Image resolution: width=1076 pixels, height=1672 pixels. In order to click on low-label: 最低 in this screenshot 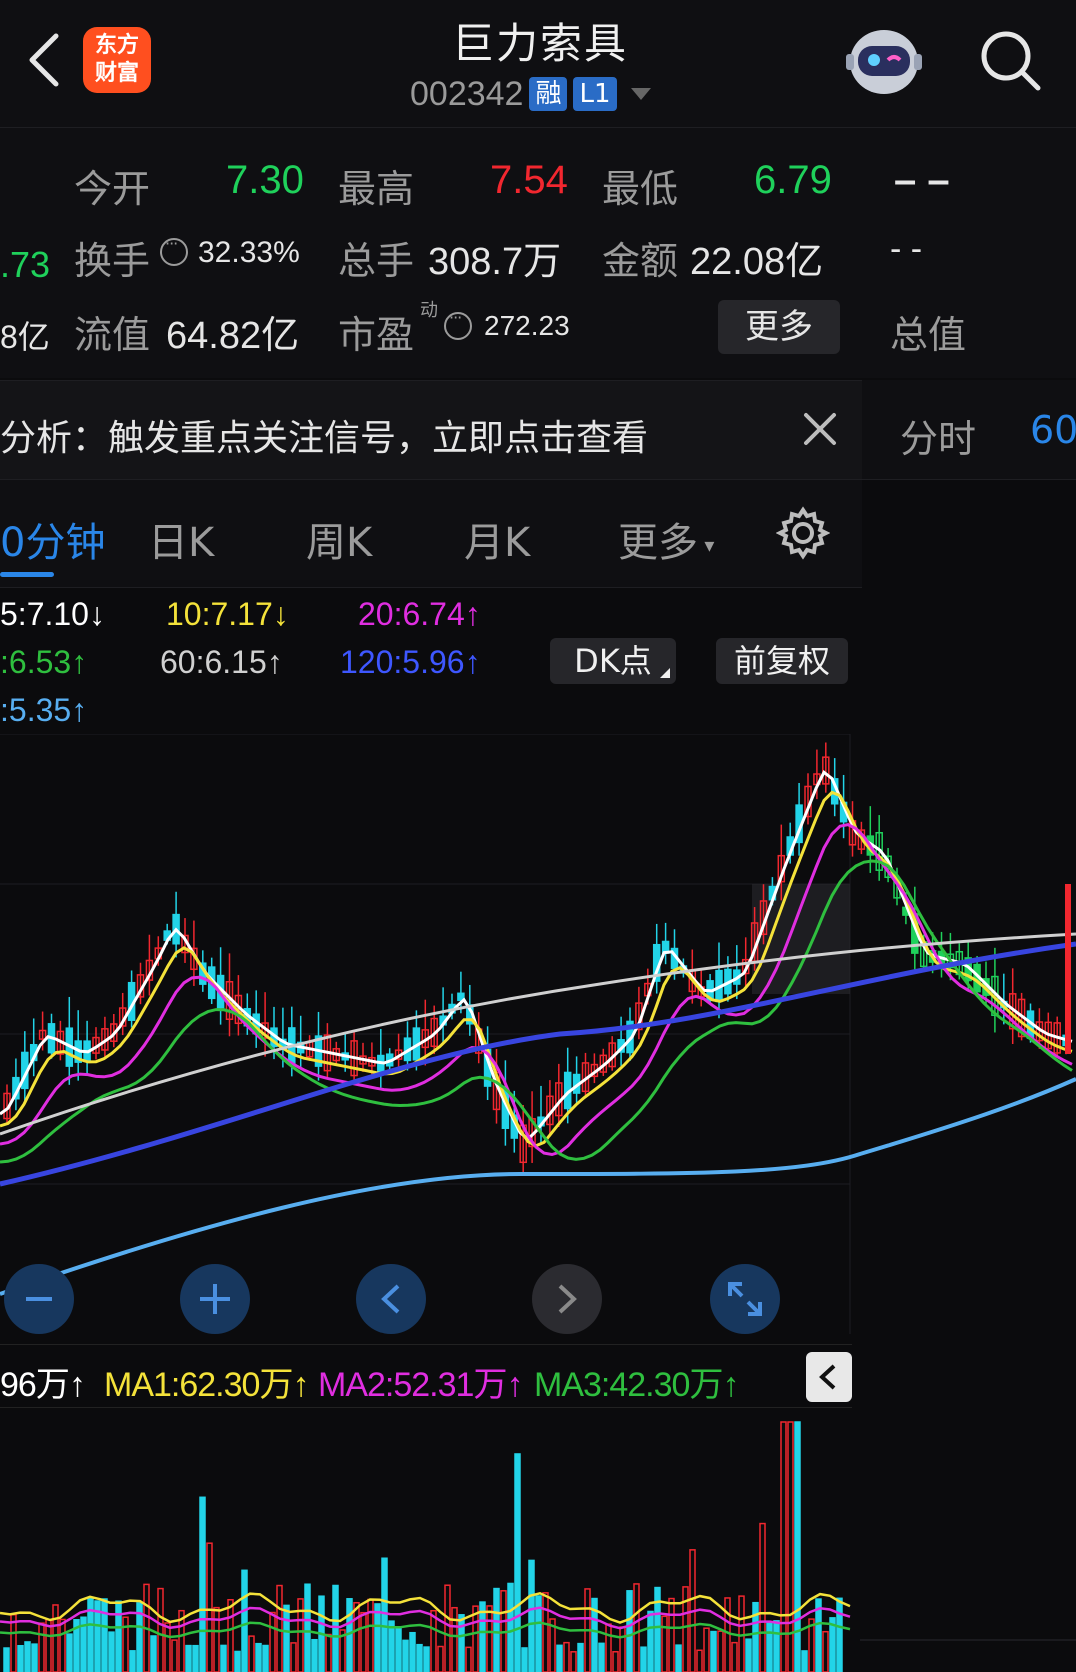, I will do `click(640, 189)`.